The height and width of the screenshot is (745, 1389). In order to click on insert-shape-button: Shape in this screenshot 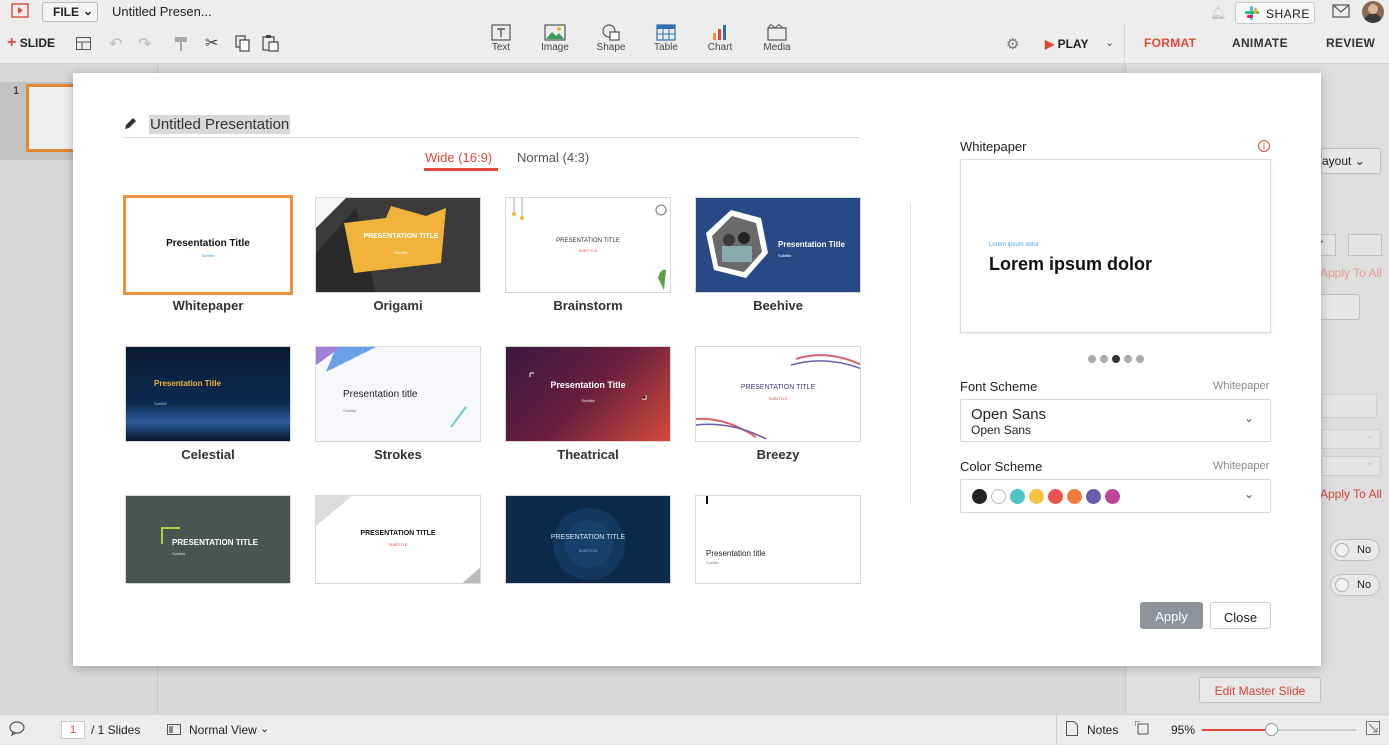, I will do `click(611, 38)`.